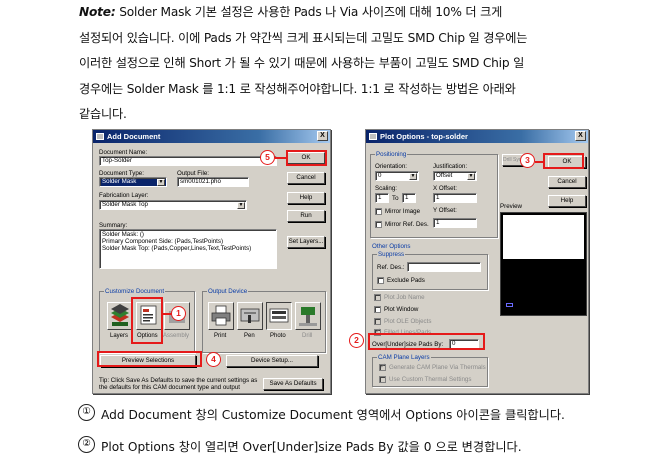 This screenshot has height=460, width=654. Describe the element at coordinates (378, 224) in the screenshot. I see `mirror-ref-des-checkbox` at that location.